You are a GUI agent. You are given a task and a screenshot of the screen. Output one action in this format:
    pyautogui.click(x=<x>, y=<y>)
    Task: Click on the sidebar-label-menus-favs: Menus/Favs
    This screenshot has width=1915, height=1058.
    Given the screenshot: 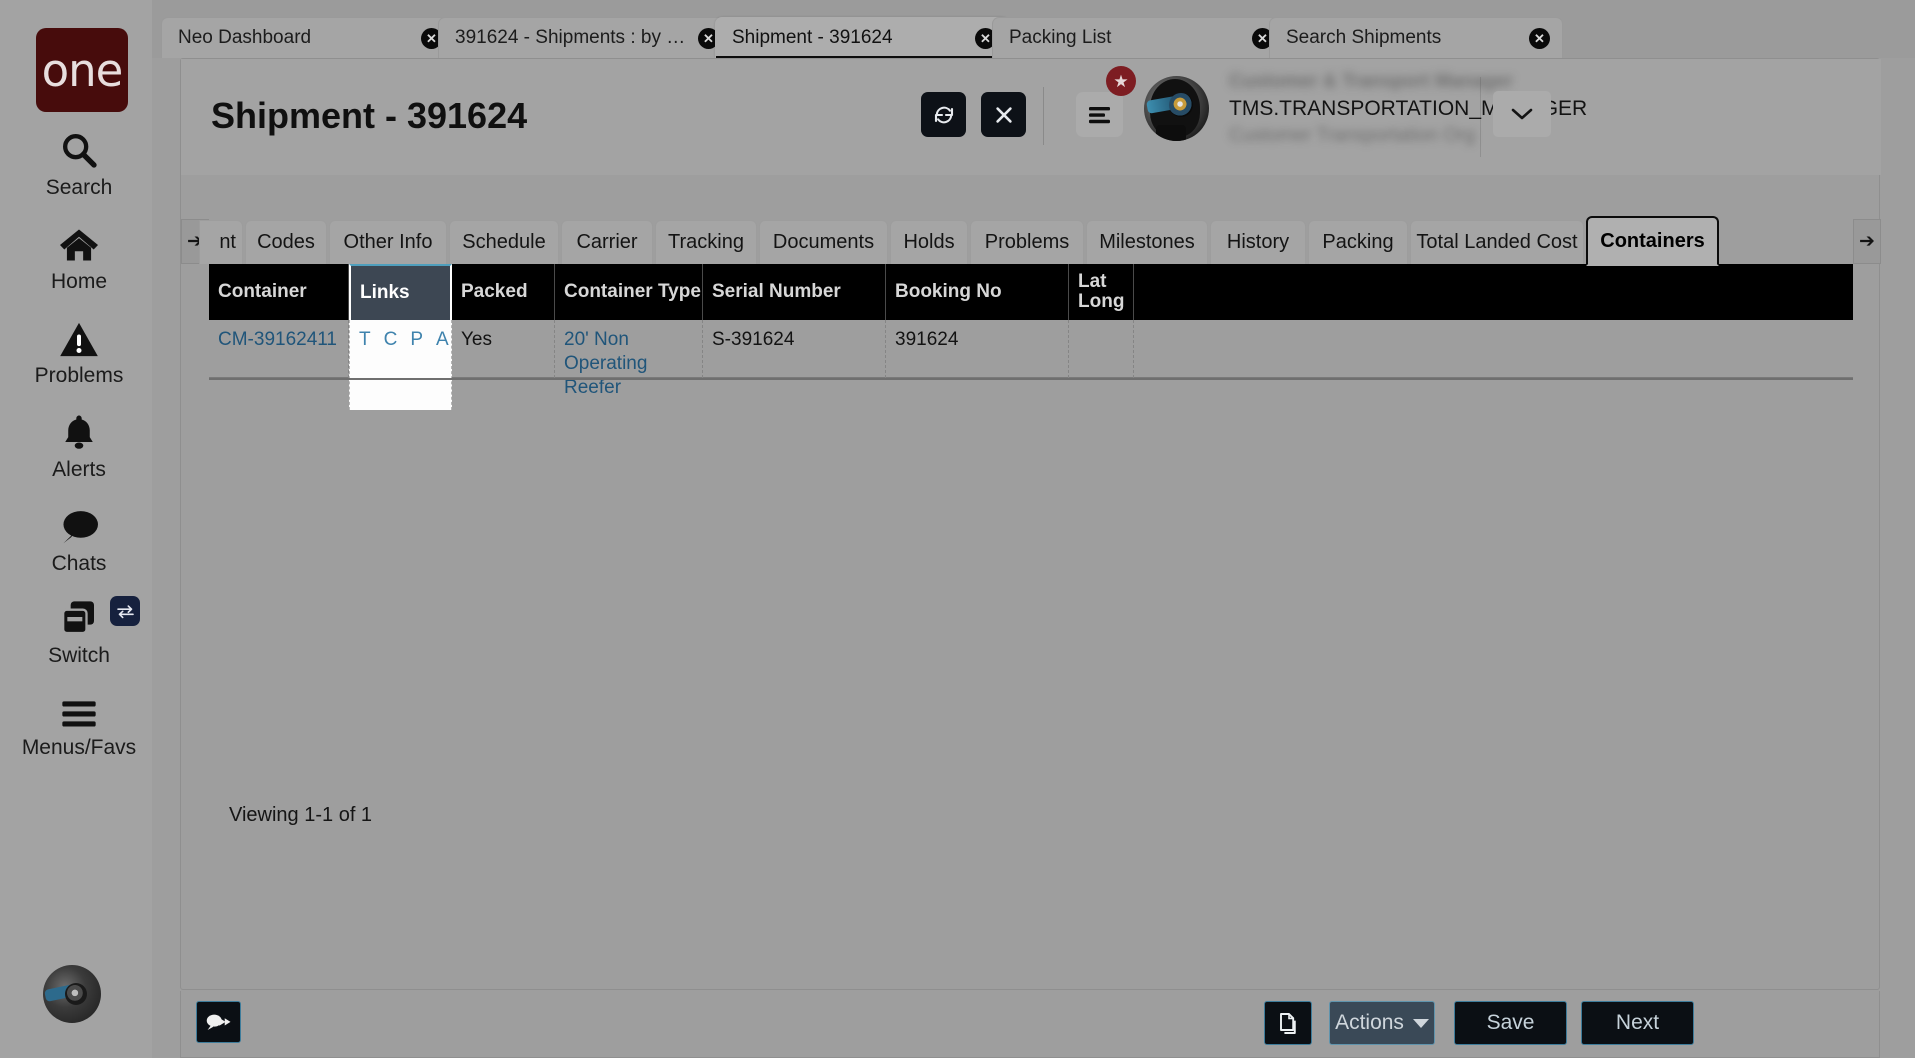 What is the action you would take?
    pyautogui.click(x=79, y=747)
    